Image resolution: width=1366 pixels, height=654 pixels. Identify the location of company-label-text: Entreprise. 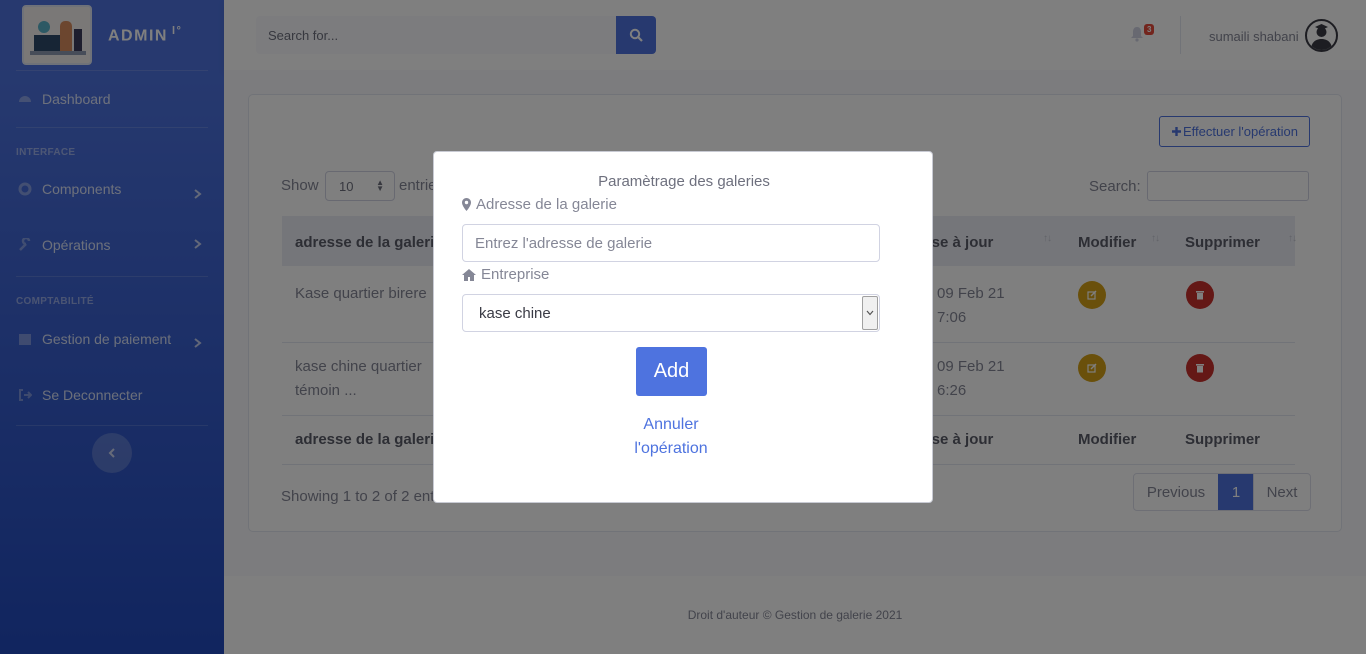
(515, 274).